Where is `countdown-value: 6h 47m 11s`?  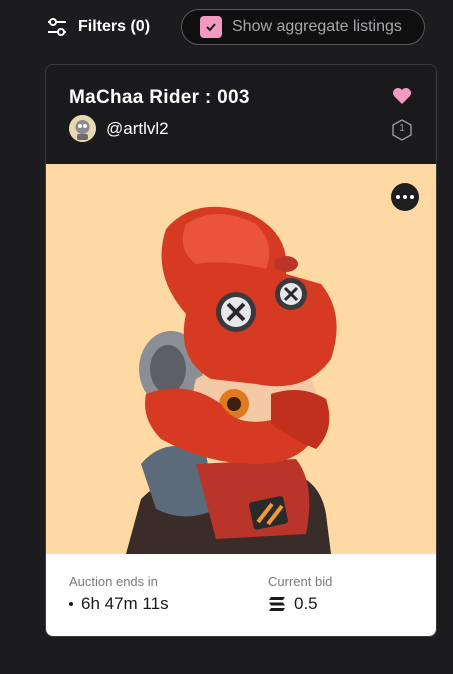 countdown-value: 6h 47m 11s is located at coordinates (125, 603).